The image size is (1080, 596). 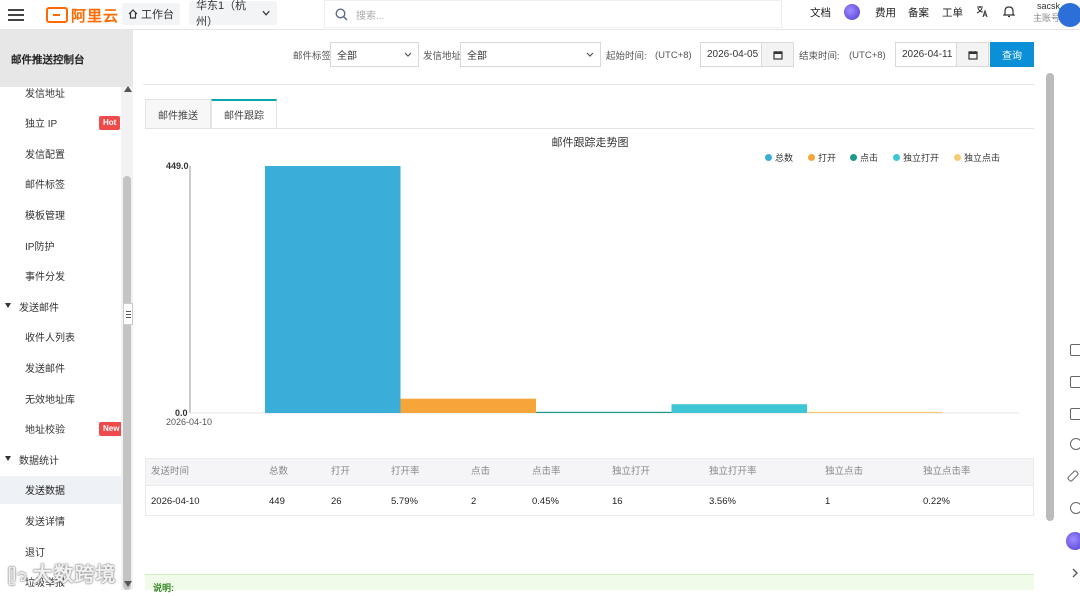 I want to click on table-header-cell: 点击率, so click(x=546, y=471).